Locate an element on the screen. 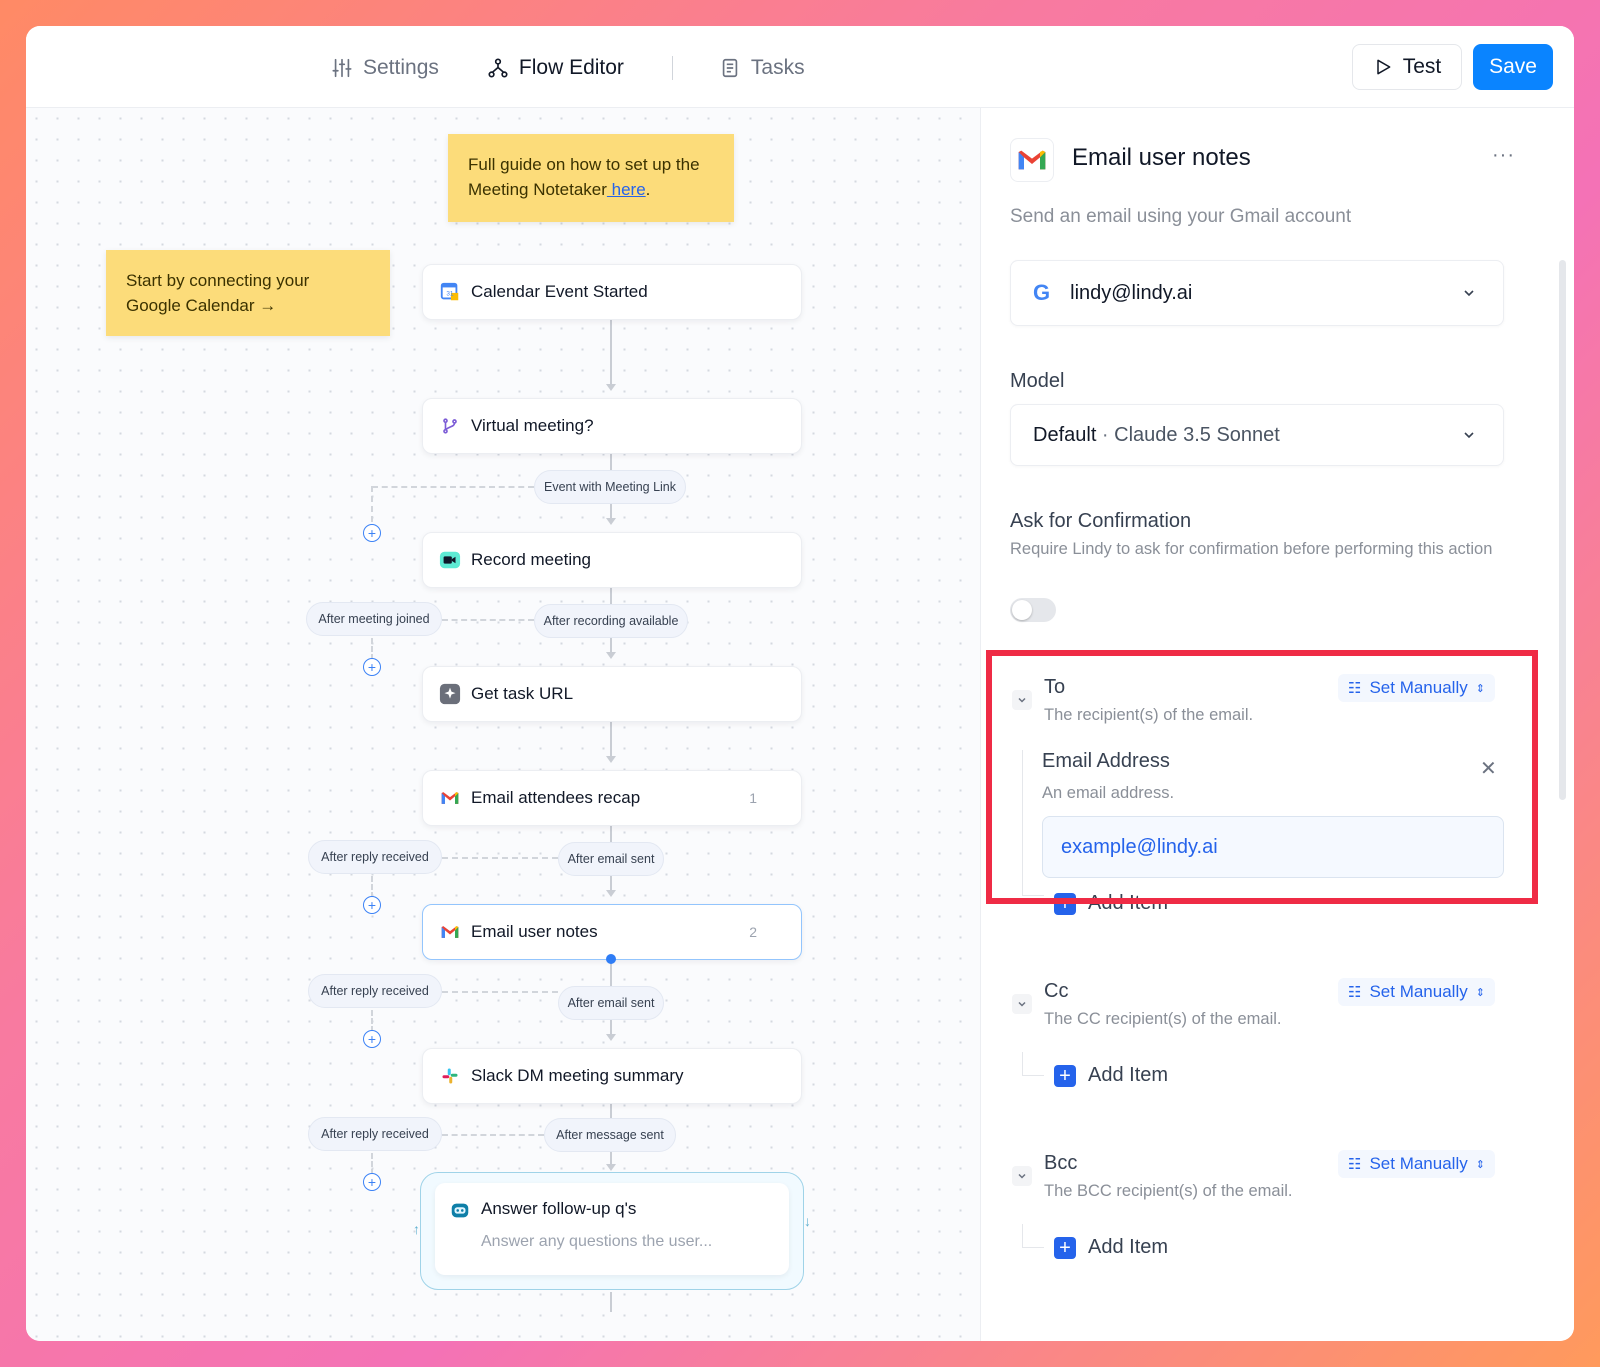 Image resolution: width=1600 pixels, height=1367 pixels. email-address-description: An email address. is located at coordinates (1108, 793).